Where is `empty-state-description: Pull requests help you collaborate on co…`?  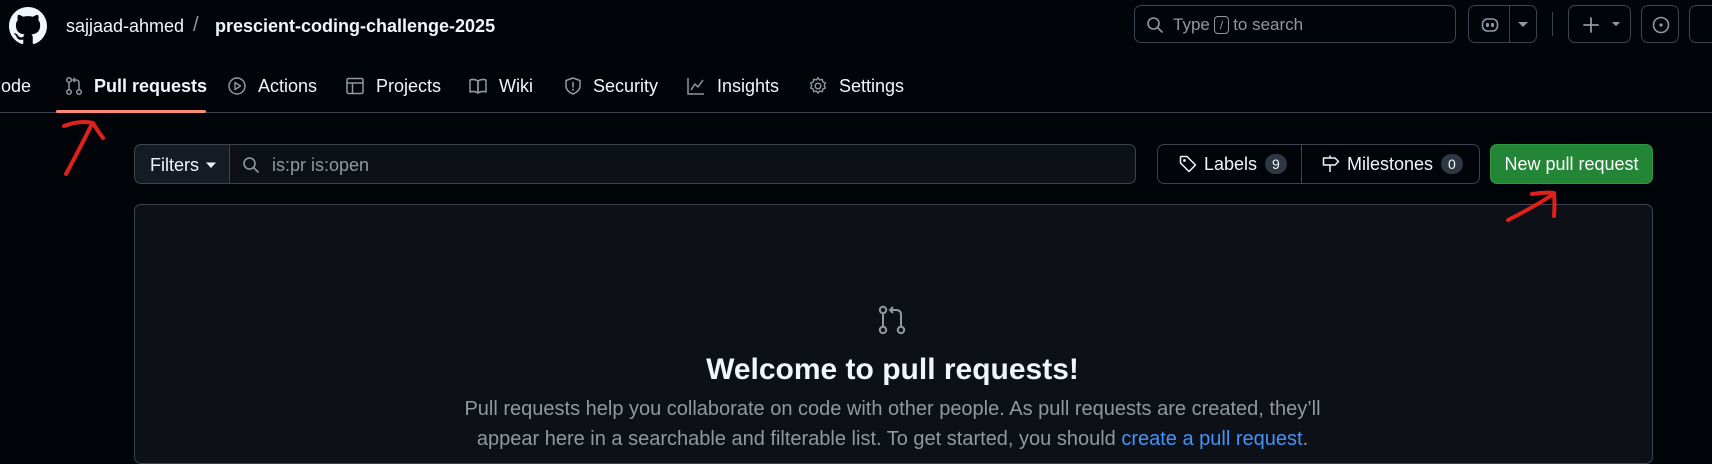
empty-state-description: Pull requests help you collaborate on co… is located at coordinates (892, 409).